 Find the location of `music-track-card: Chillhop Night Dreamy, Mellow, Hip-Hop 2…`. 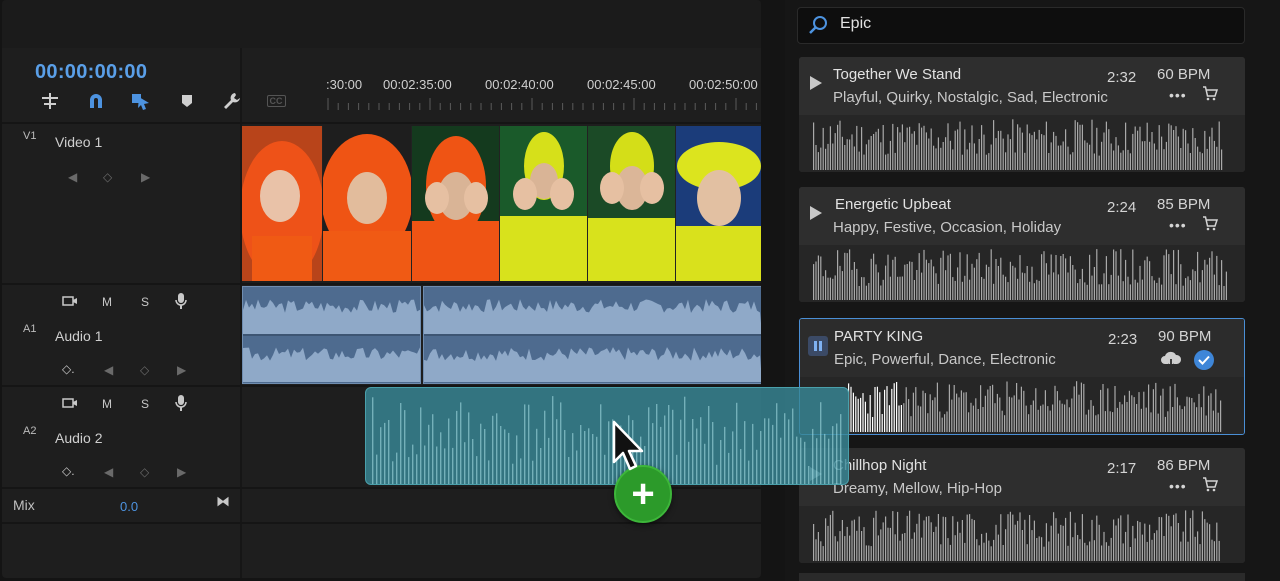

music-track-card: Chillhop Night Dreamy, Mellow, Hip-Hop 2… is located at coordinates (1022, 505).